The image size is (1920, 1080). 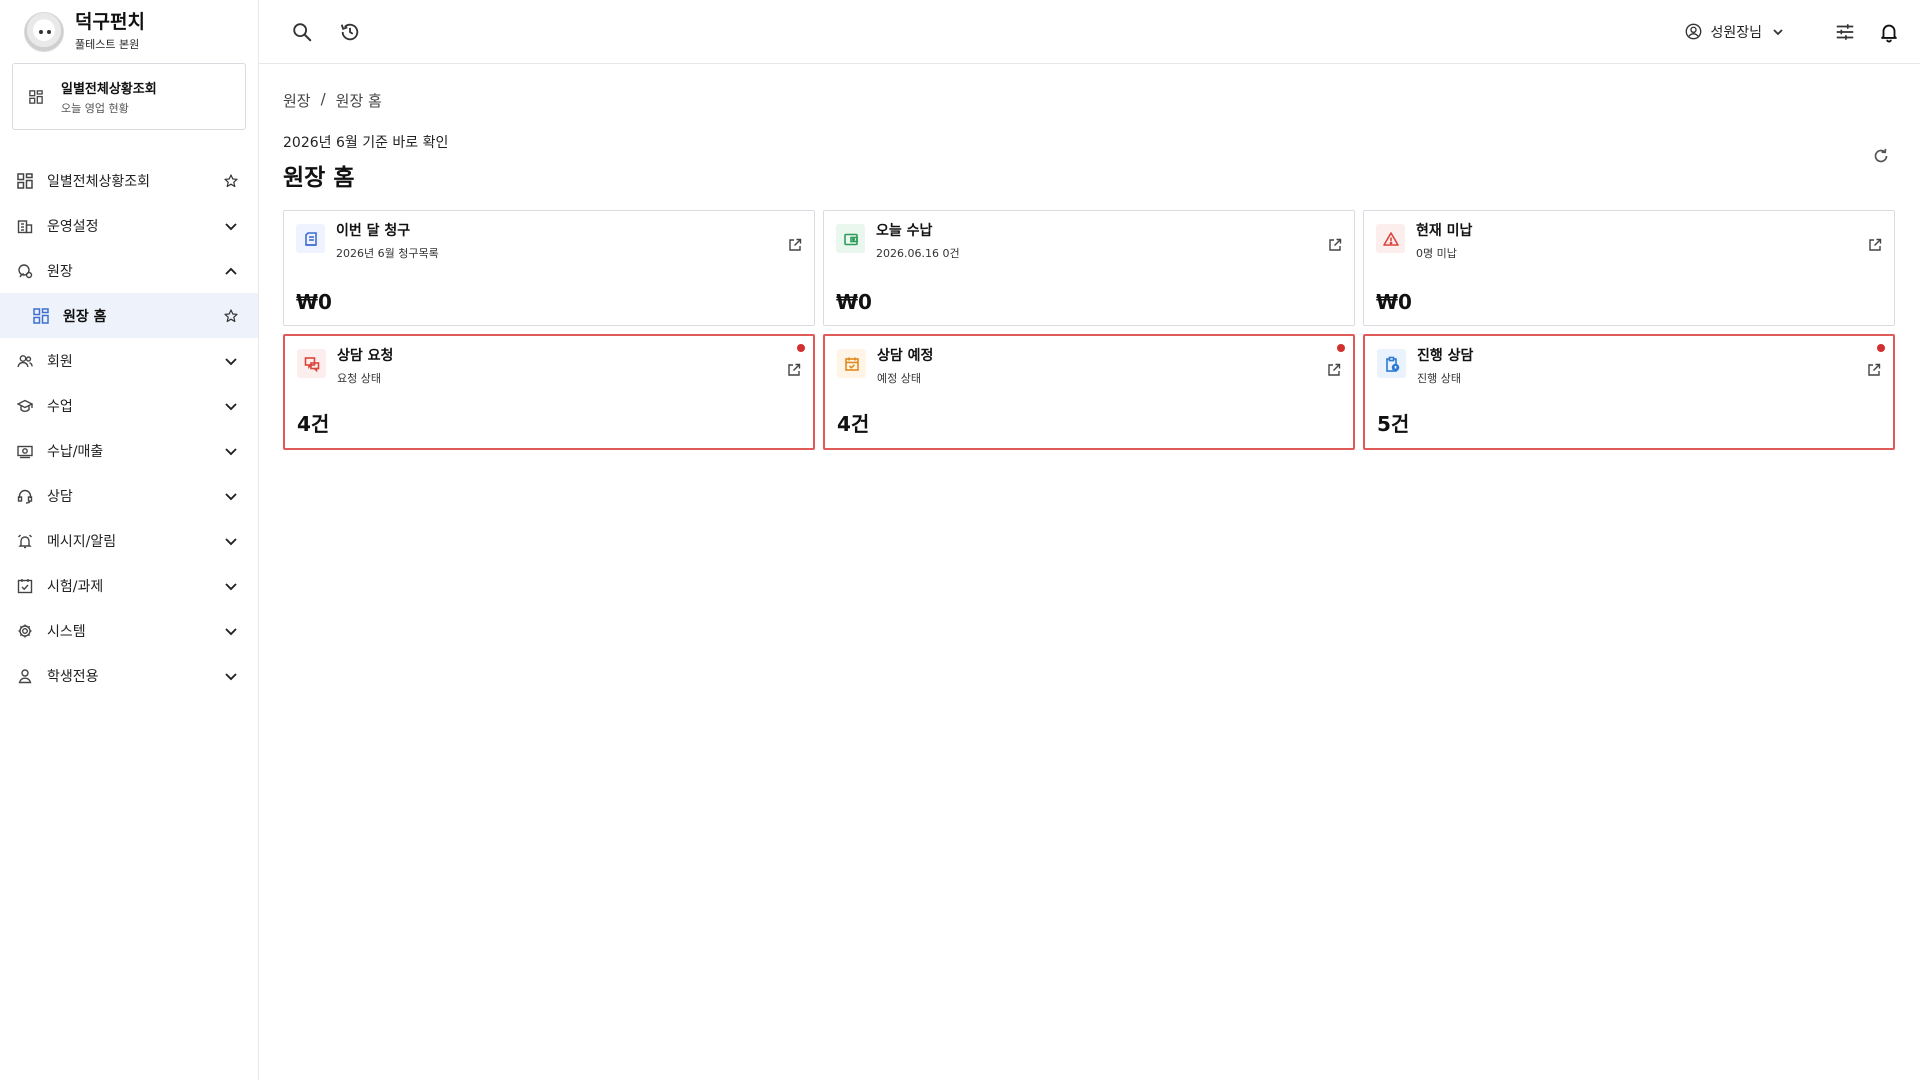 What do you see at coordinates (25, 360) in the screenshot?
I see `users-icon` at bounding box center [25, 360].